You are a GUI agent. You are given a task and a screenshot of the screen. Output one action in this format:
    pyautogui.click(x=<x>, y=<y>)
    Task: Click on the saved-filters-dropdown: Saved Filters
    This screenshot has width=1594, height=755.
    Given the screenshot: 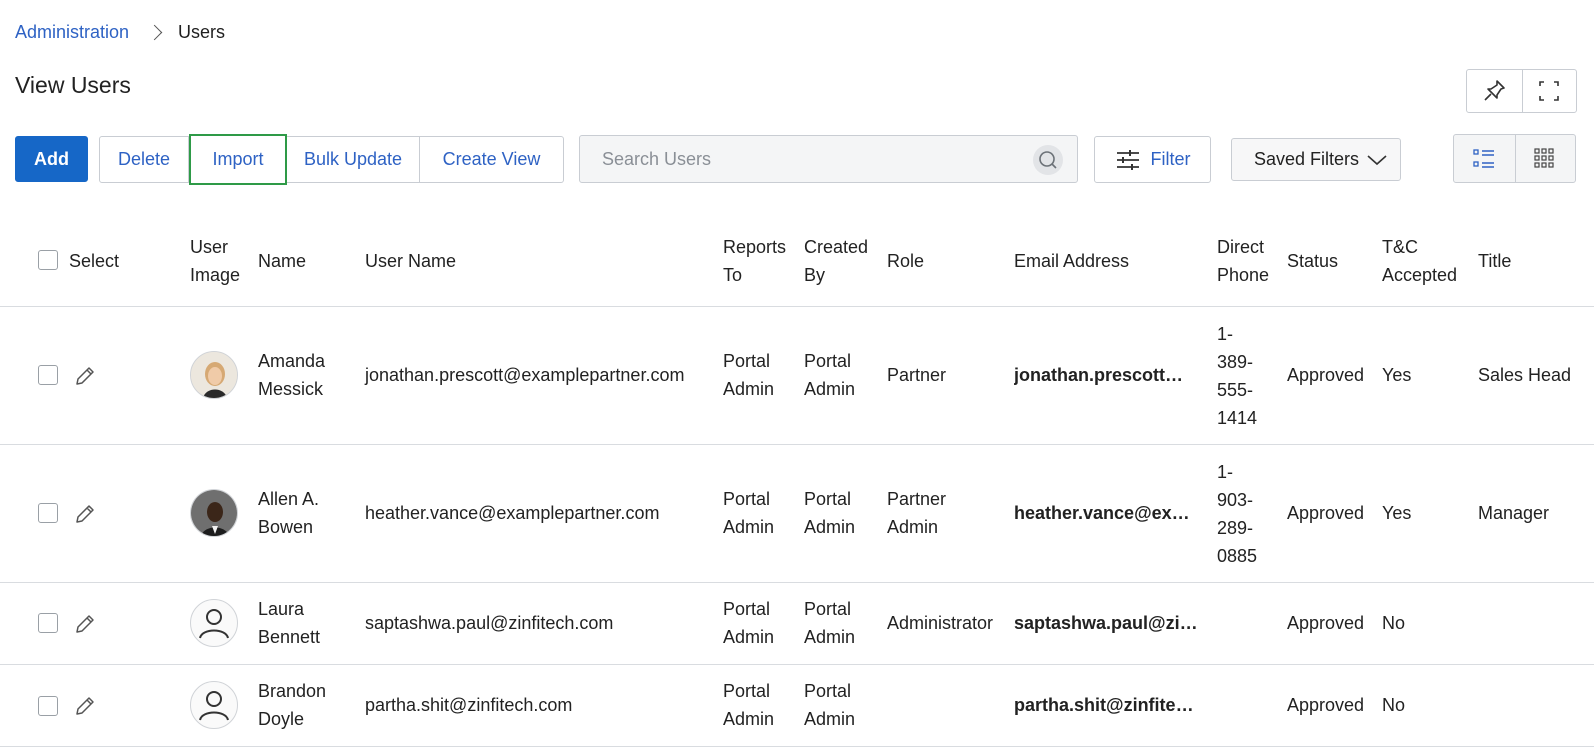 What is the action you would take?
    pyautogui.click(x=1316, y=159)
    